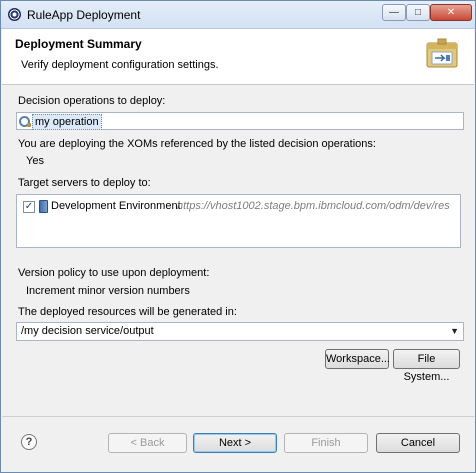 This screenshot has height=473, width=476. Describe the element at coordinates (43, 206) in the screenshot. I see `server-icon` at that location.